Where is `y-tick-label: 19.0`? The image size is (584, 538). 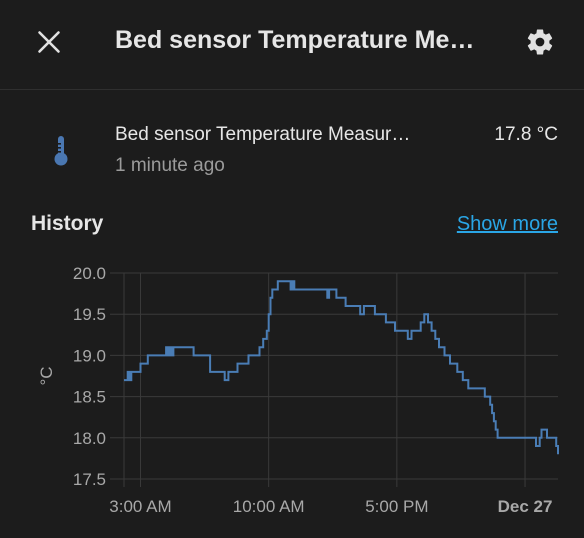
y-tick-label: 19.0 is located at coordinates (89, 355).